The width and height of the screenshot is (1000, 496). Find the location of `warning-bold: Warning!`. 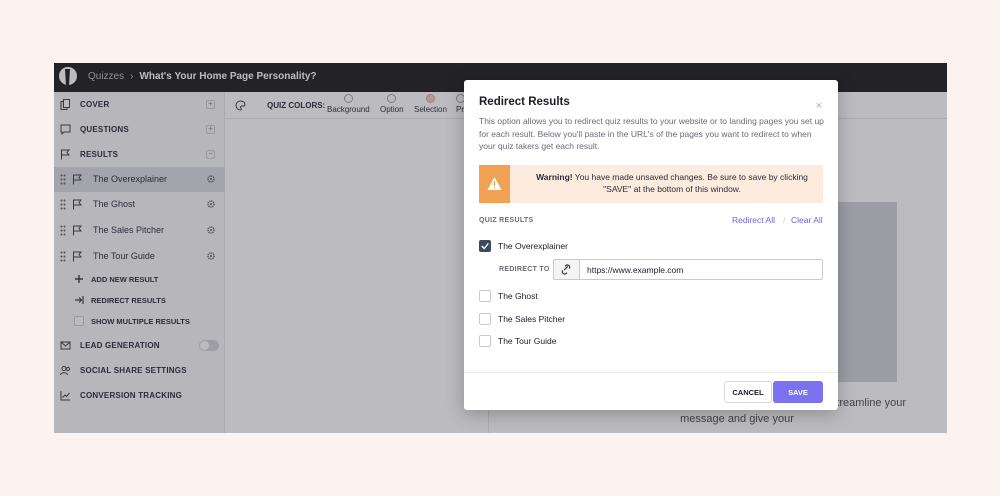

warning-bold: Warning! is located at coordinates (554, 177).